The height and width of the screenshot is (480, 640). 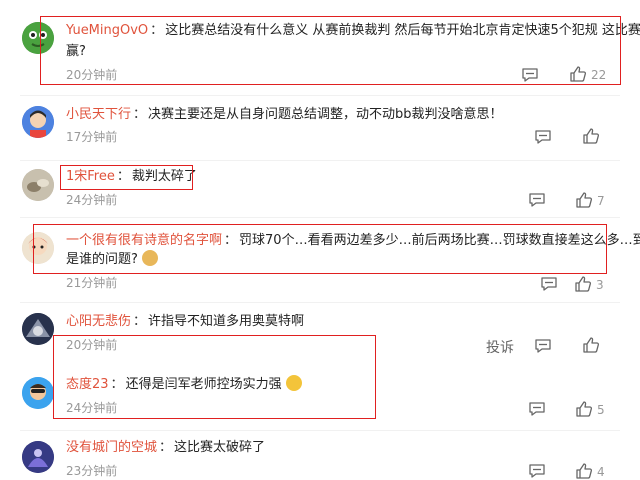 What do you see at coordinates (601, 201) in the screenshot?
I see `like-count: 7` at bounding box center [601, 201].